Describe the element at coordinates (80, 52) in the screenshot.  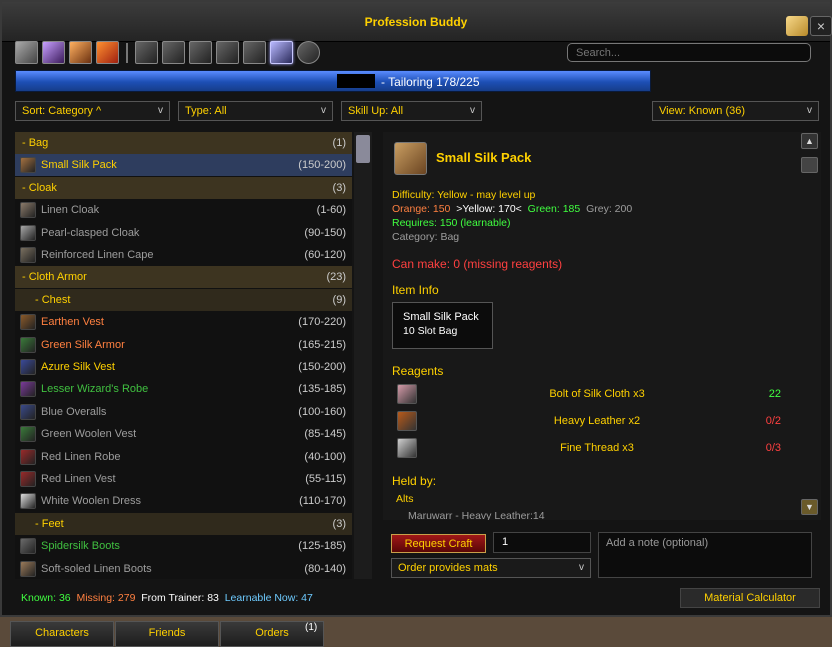
I see `cooking-icon` at that location.